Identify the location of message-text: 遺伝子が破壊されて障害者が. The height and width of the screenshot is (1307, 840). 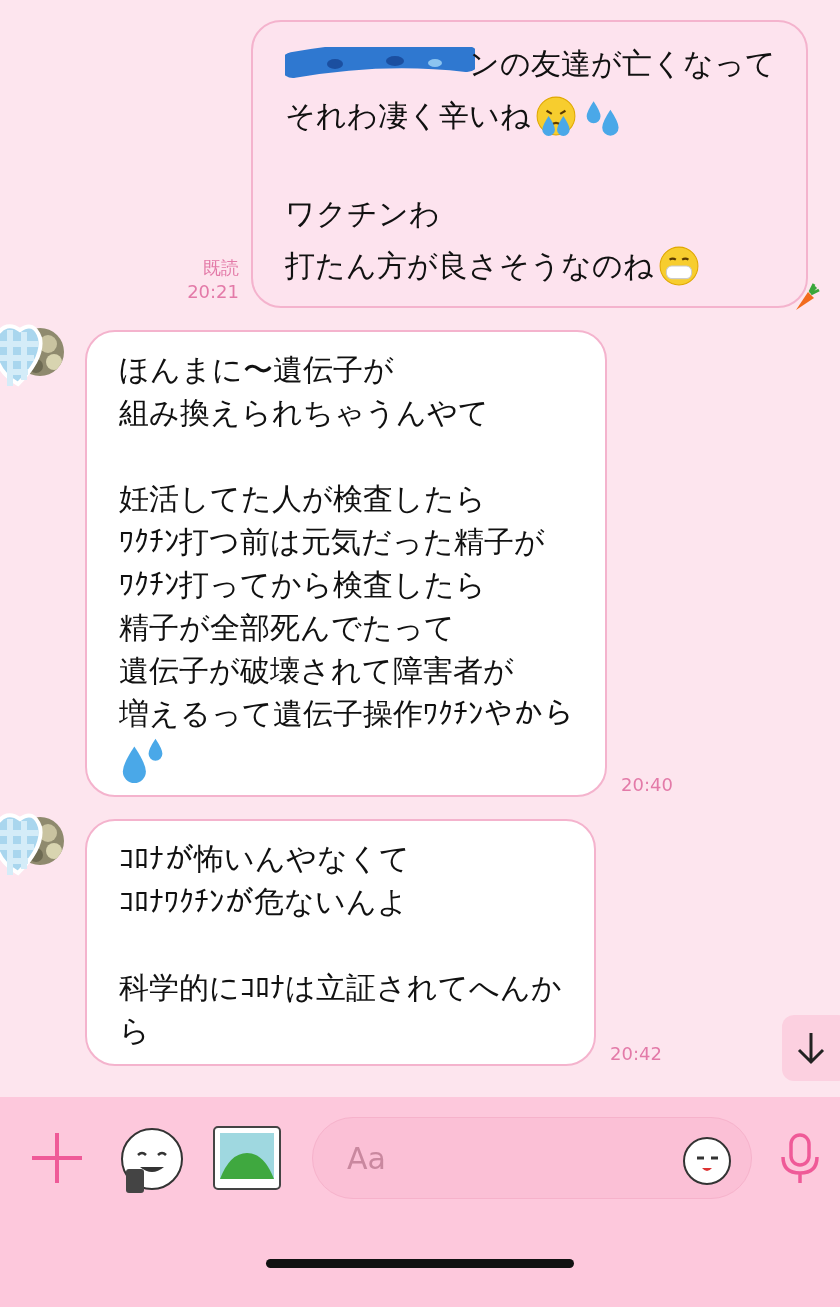
(316, 671).